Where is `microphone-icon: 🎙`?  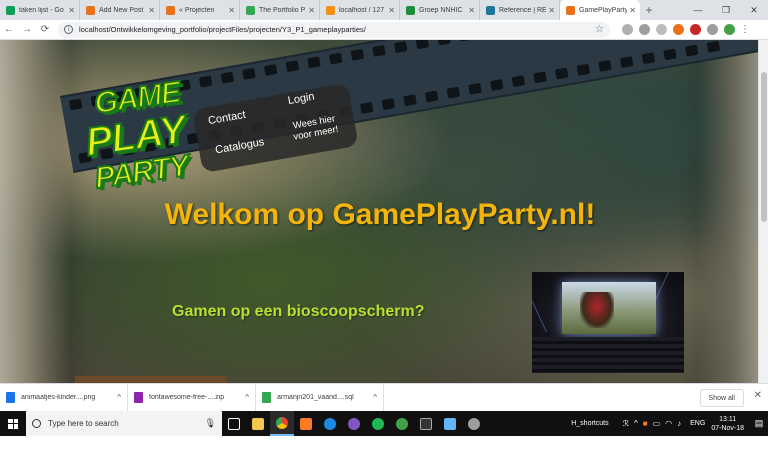
microphone-icon: 🎙 is located at coordinates (210, 423).